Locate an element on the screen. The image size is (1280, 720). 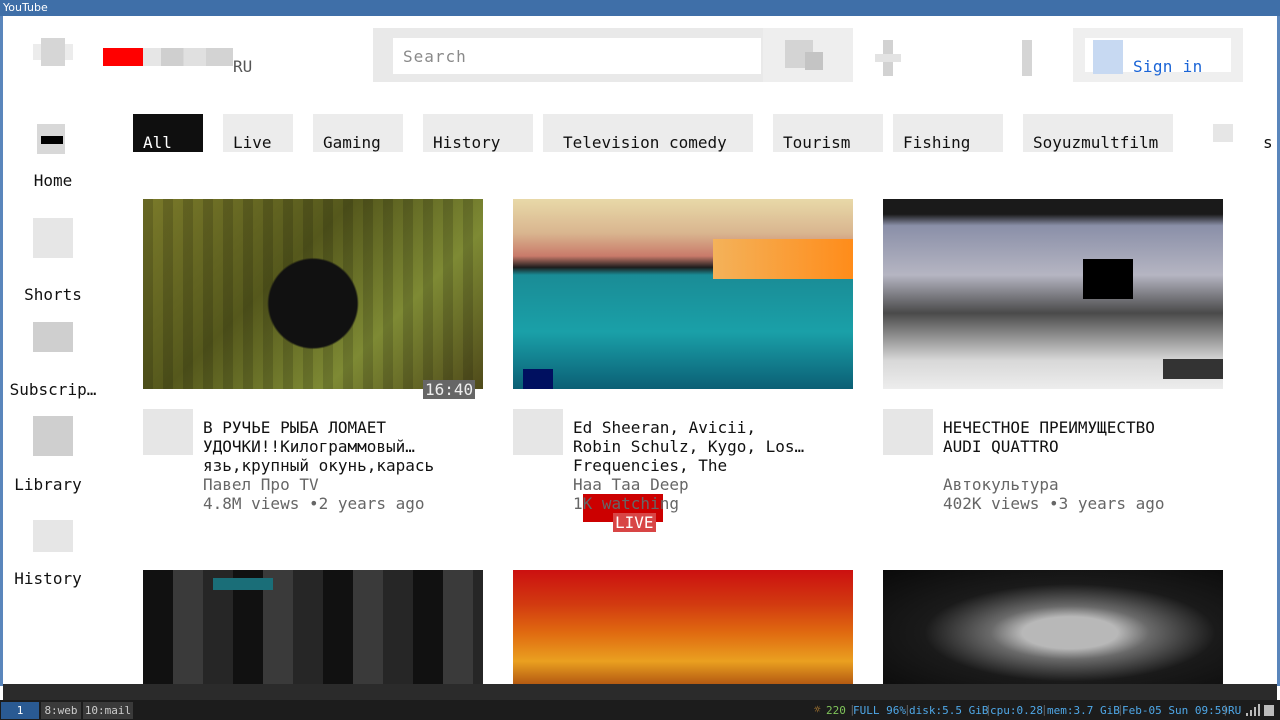
sidebar-item-history: History is located at coordinates (53, 556).